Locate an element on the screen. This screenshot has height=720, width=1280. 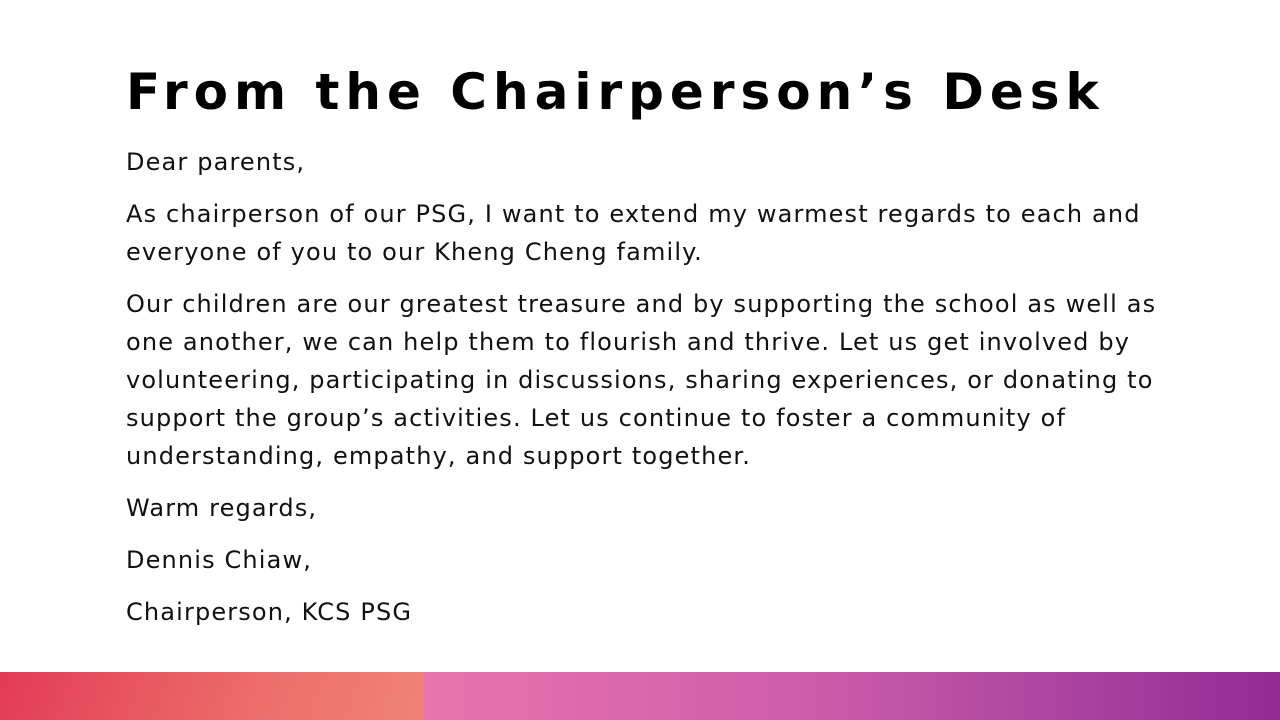
footer-gradient-bar is located at coordinates (640, 696).